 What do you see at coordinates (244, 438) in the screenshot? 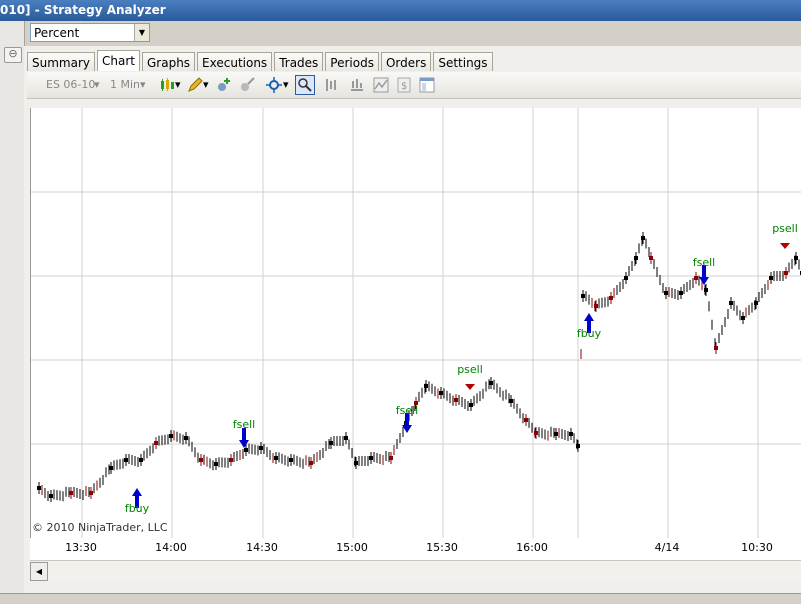
I see `sell-arrow-icon` at bounding box center [244, 438].